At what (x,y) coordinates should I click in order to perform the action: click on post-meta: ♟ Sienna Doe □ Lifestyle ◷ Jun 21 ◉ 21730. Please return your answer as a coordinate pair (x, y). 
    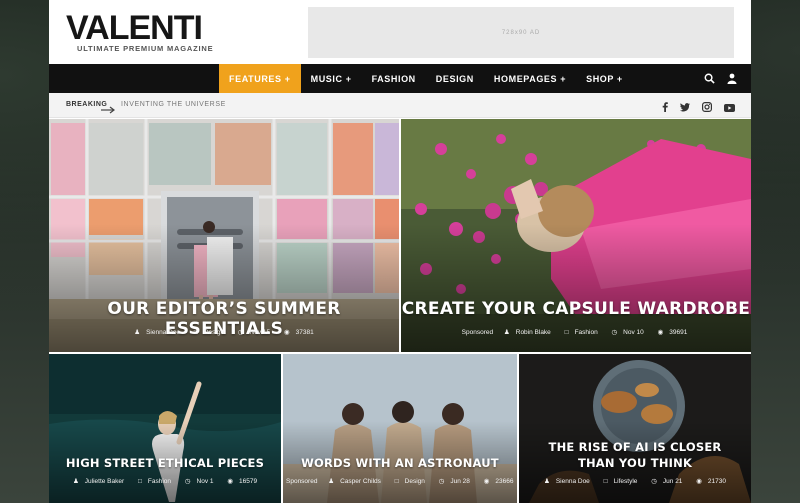
    Looking at the image, I should click on (635, 481).